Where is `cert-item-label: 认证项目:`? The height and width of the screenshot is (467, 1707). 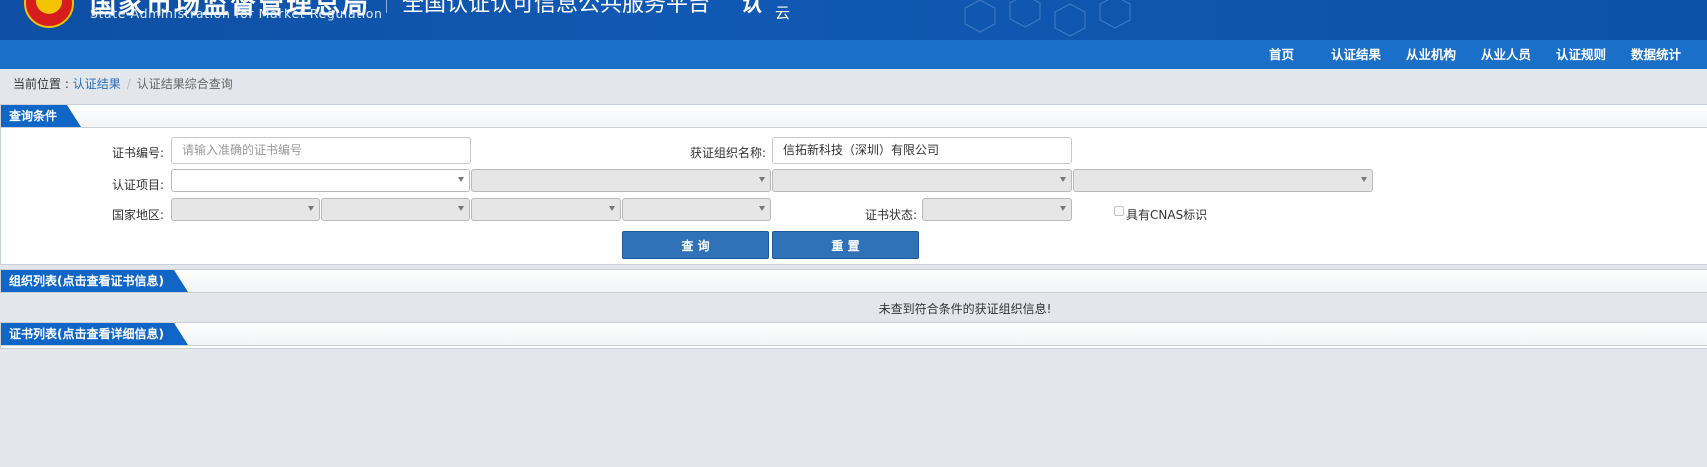 cert-item-label: 认证项目: is located at coordinates (138, 185).